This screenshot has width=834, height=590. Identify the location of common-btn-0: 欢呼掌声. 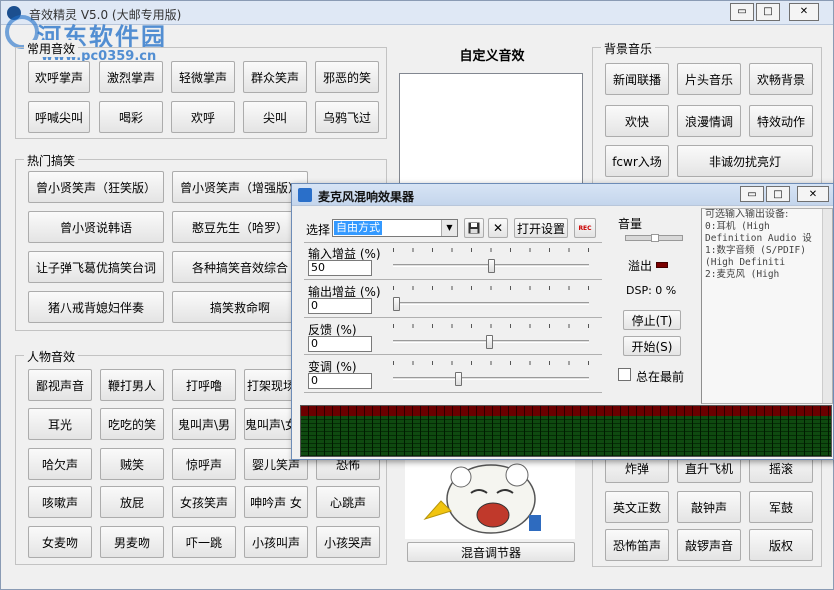
(59, 77).